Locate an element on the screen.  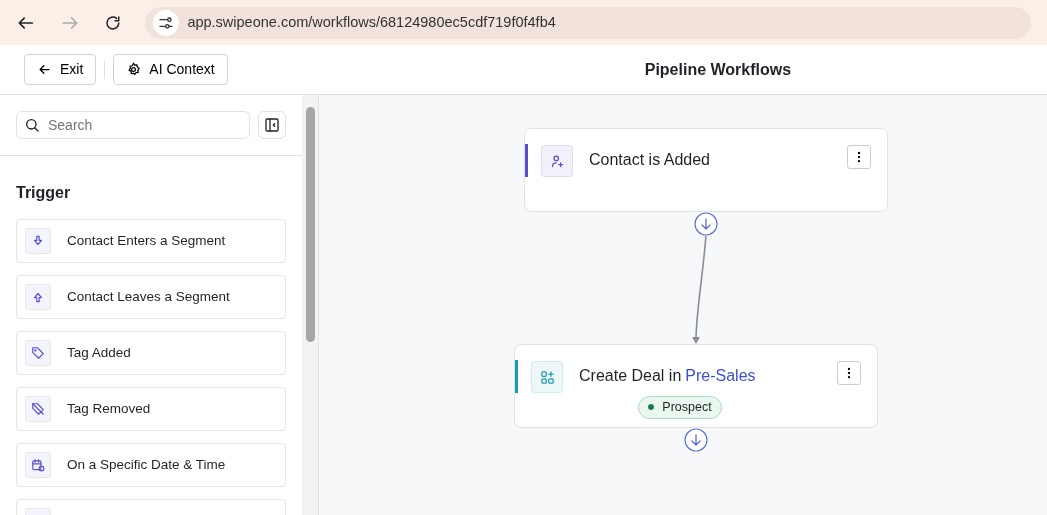
user-plus-icon is located at coordinates (557, 161).